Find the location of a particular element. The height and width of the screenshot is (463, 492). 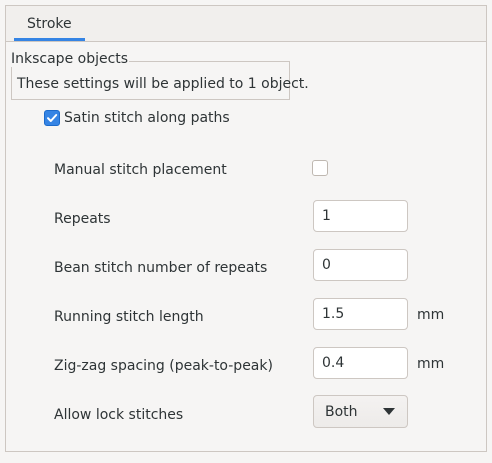

satin-stitch-checkbox is located at coordinates (52, 118).